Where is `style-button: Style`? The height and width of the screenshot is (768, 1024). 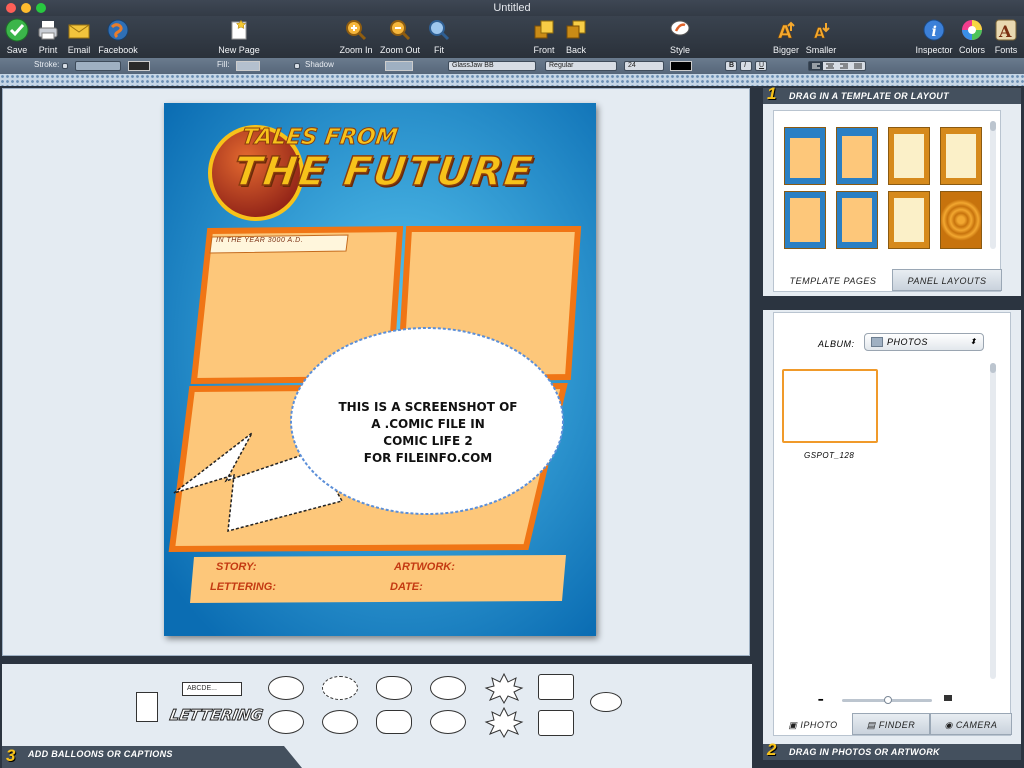 style-button: Style is located at coordinates (680, 37).